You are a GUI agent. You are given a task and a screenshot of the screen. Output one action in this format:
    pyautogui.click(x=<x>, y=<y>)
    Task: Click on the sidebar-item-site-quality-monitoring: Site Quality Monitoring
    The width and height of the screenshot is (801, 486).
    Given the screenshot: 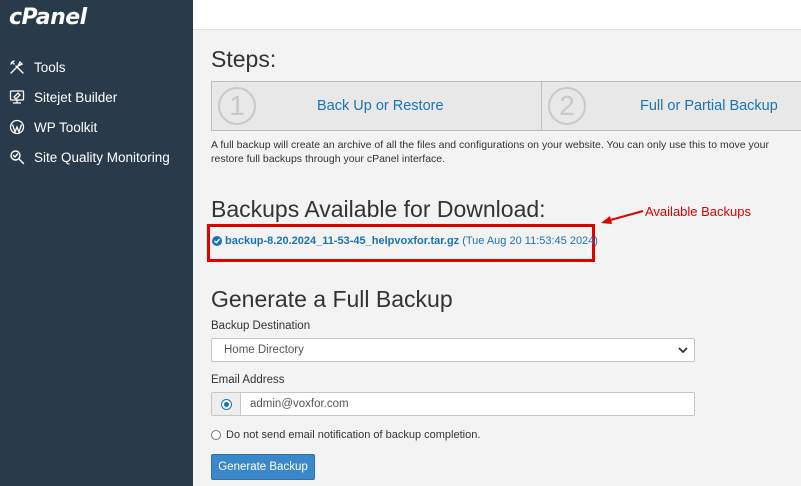 What is the action you would take?
    pyautogui.click(x=96, y=157)
    